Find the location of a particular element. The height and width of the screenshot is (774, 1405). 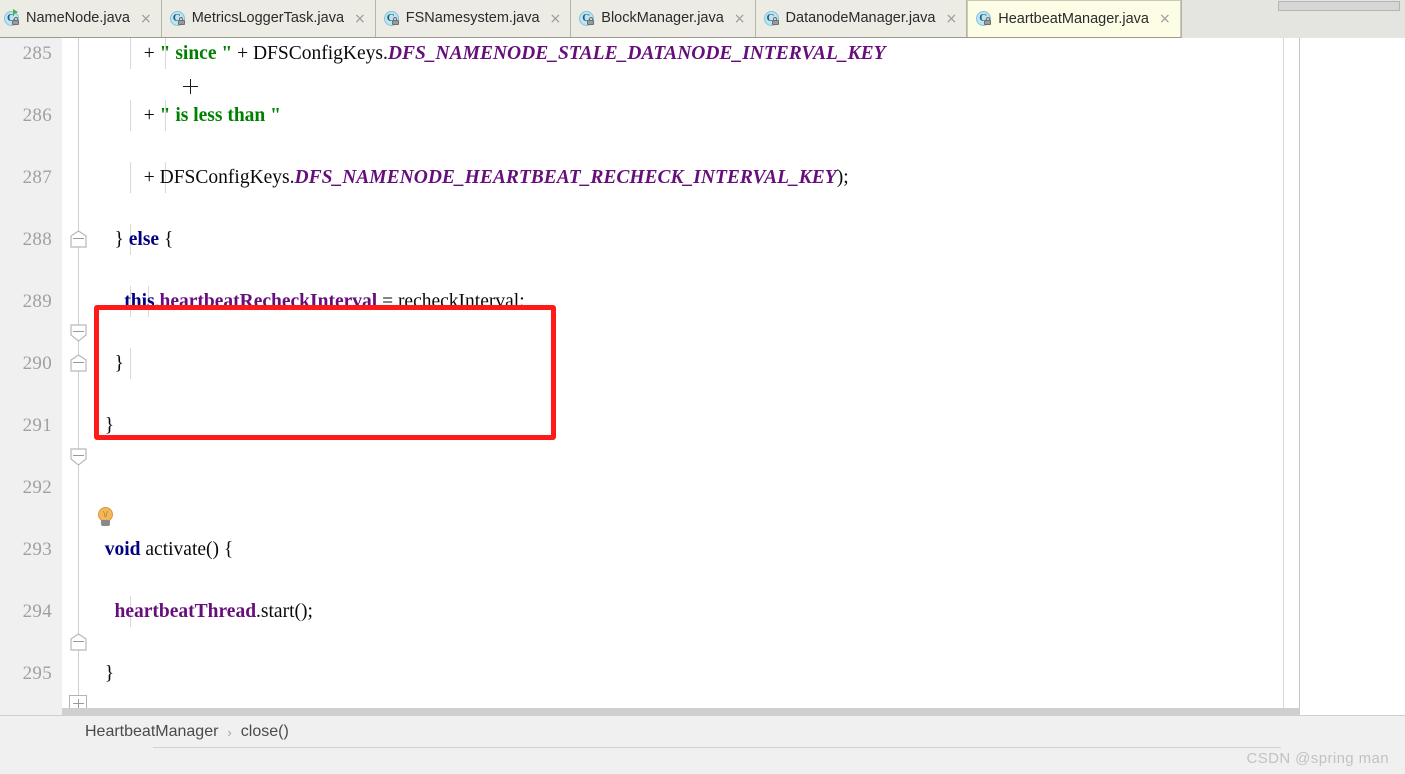

code-text: + " is less than " is located at coordinates (188, 115).